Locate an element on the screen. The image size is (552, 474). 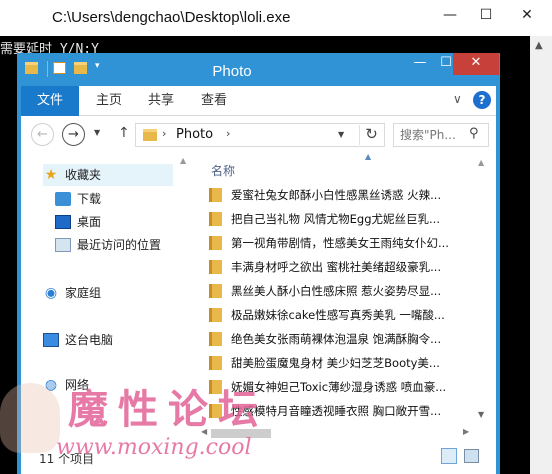
nav-item-label: 网络 is located at coordinates (77, 385).